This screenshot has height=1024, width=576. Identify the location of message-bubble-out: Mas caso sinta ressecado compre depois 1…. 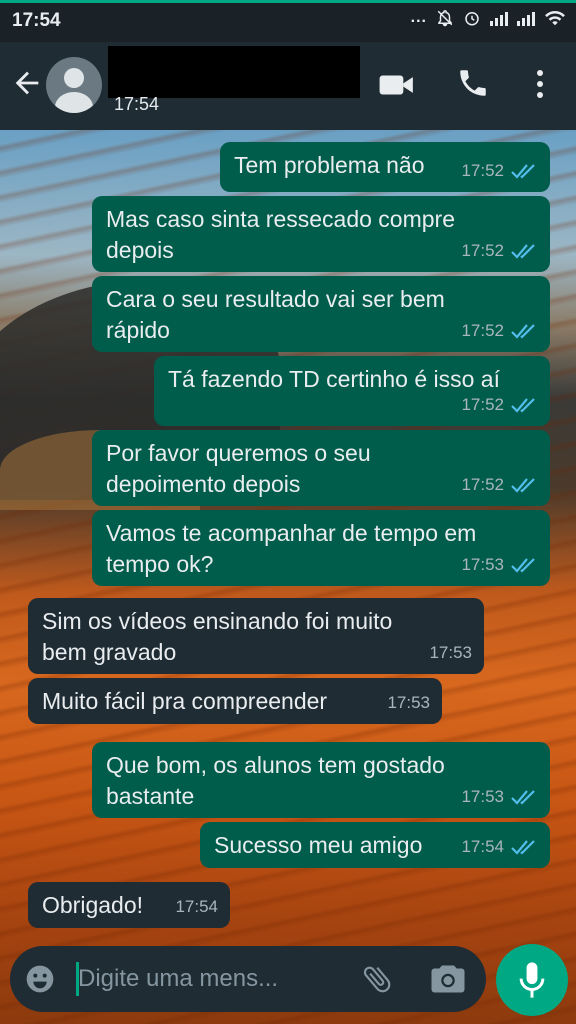
(321, 234).